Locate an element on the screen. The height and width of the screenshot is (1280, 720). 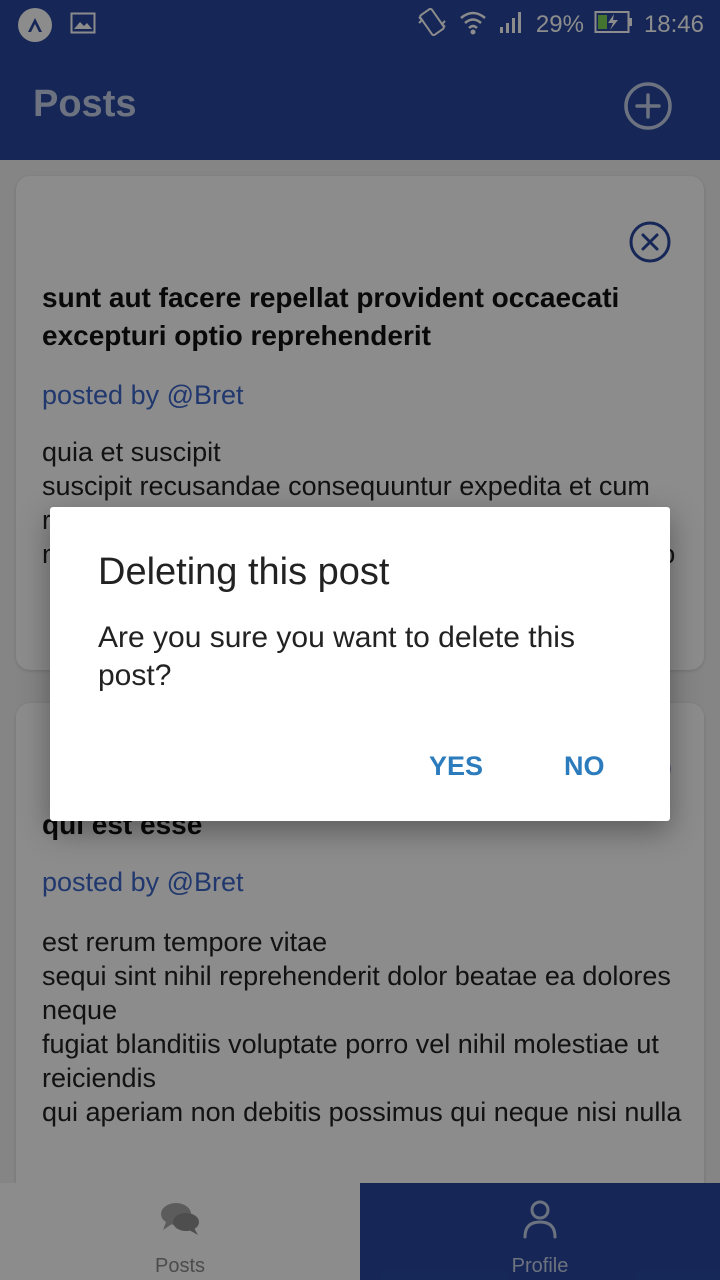
no-button: NO is located at coordinates (584, 766).